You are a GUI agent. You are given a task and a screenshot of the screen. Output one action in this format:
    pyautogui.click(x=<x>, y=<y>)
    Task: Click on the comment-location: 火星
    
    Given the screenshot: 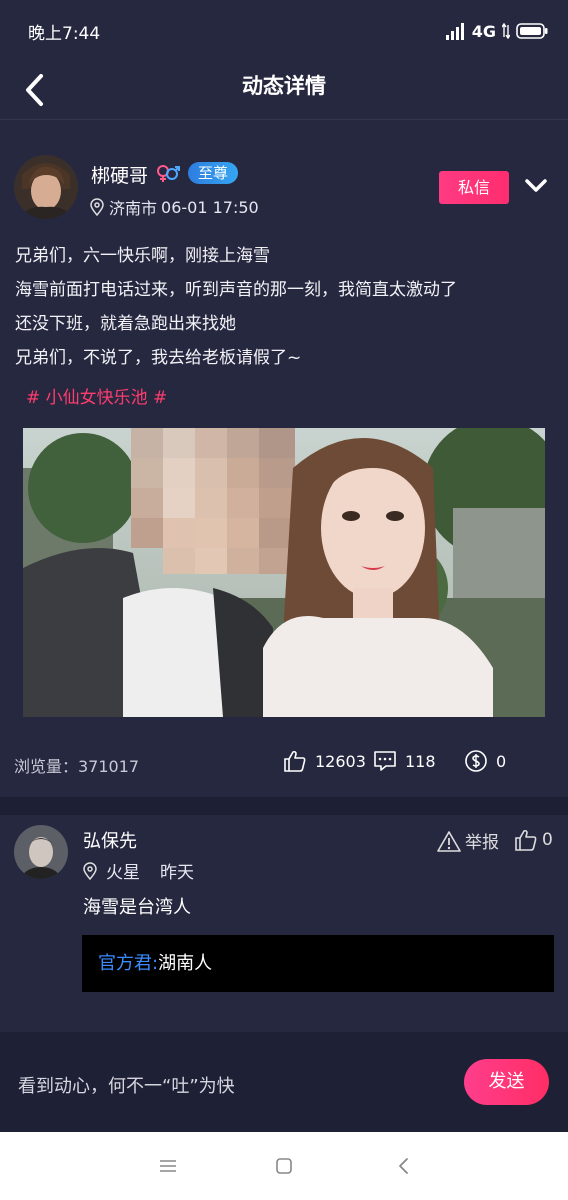 What is the action you would take?
    pyautogui.click(x=123, y=873)
    